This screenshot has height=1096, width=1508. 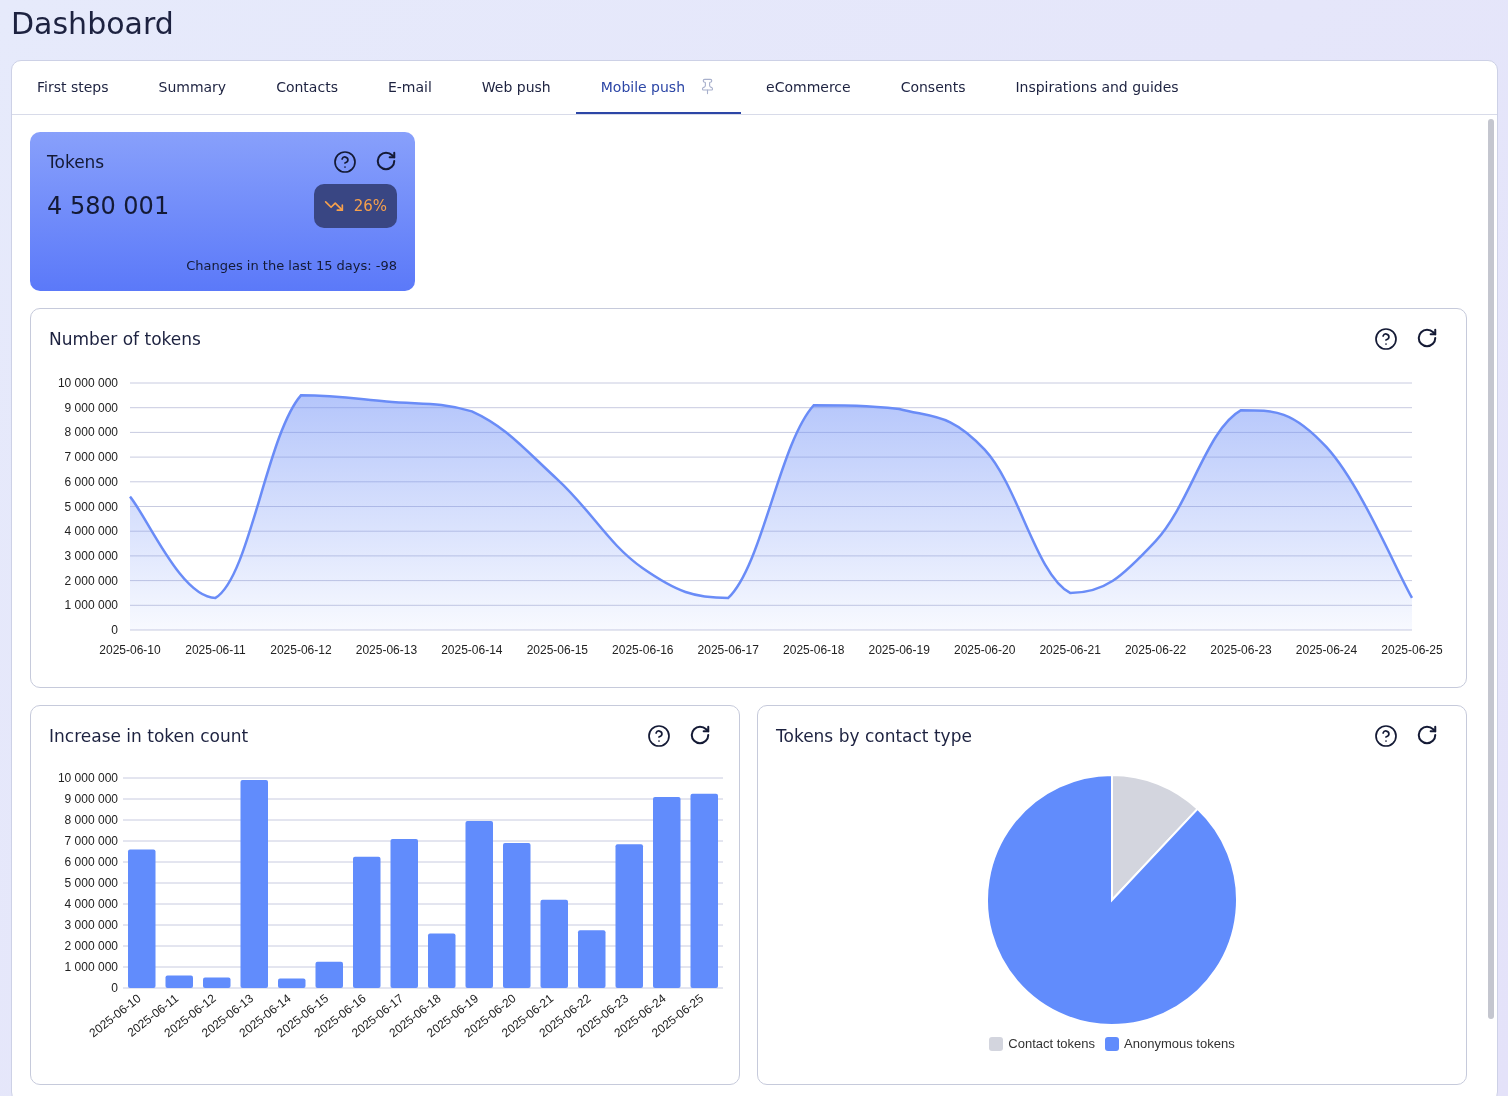 What do you see at coordinates (301, 650) in the screenshot?
I see `axis-label: 2025-06-12` at bounding box center [301, 650].